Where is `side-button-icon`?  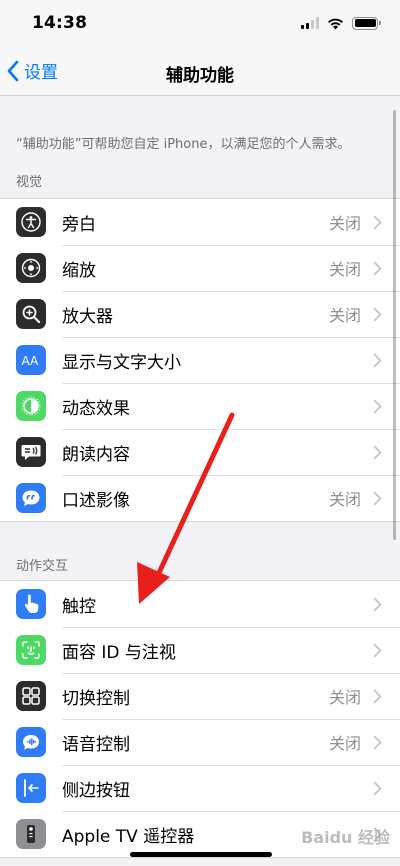 side-button-icon is located at coordinates (31, 788).